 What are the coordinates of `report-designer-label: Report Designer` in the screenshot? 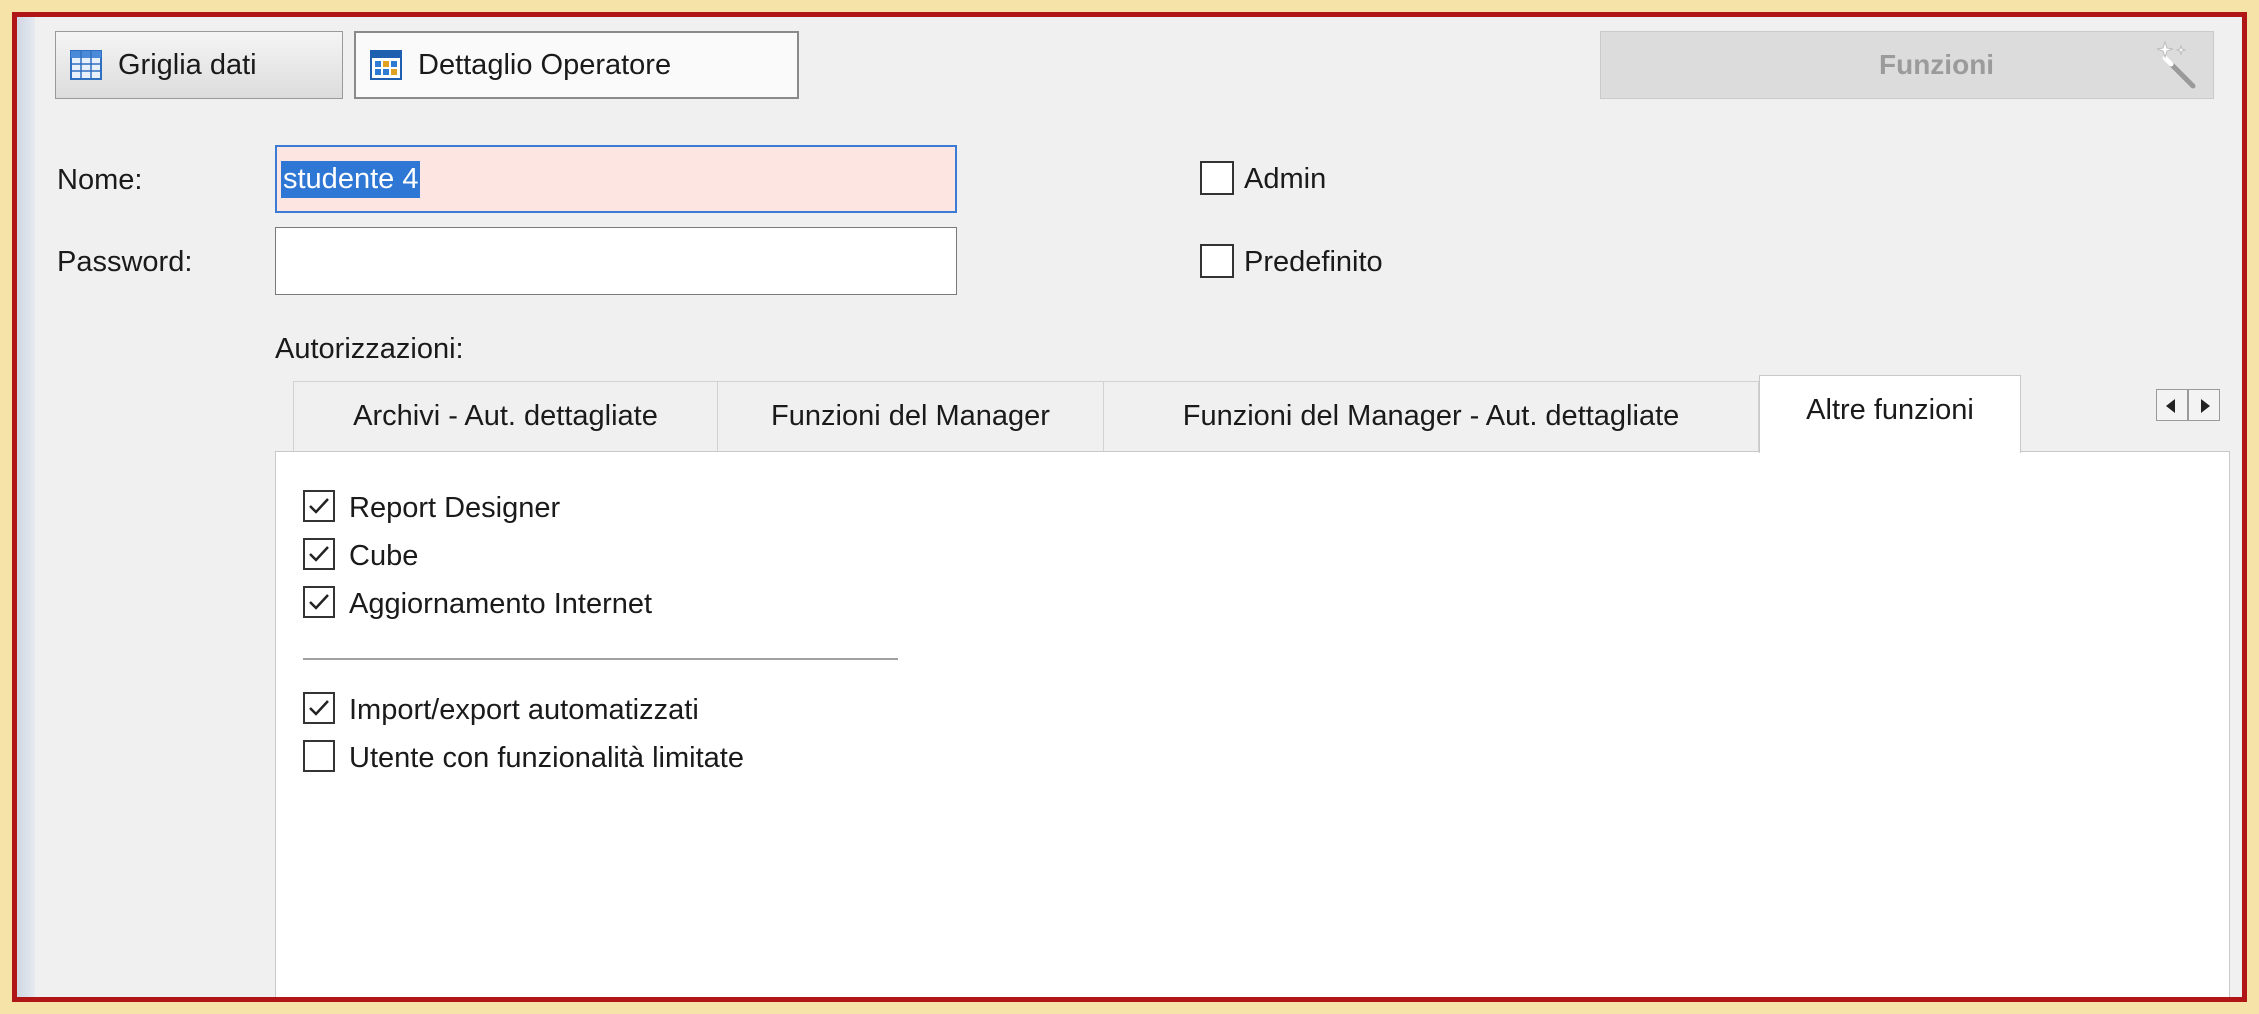 It's located at (455, 508).